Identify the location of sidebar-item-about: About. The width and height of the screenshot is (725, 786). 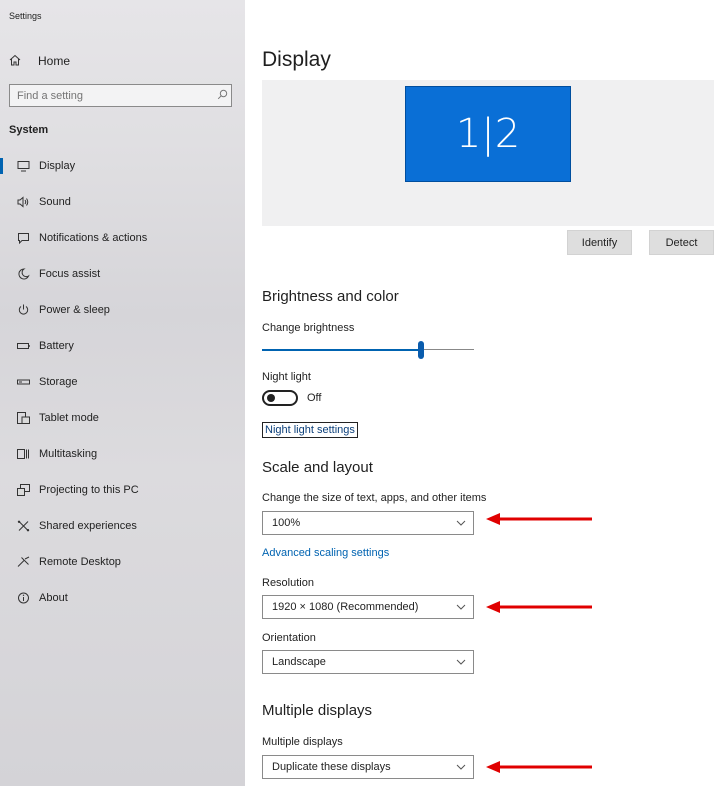
(122, 598).